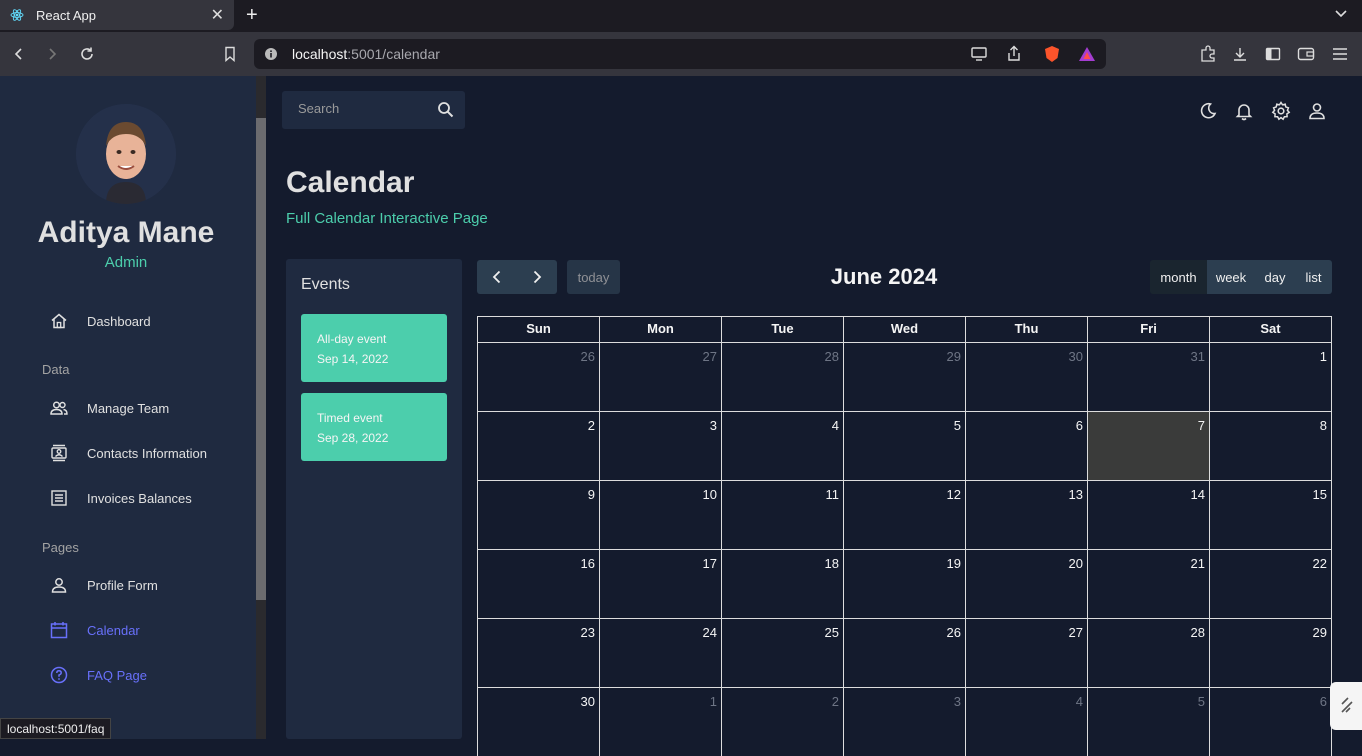  Describe the element at coordinates (661, 515) in the screenshot. I see `calendar-day-cell: 10` at that location.